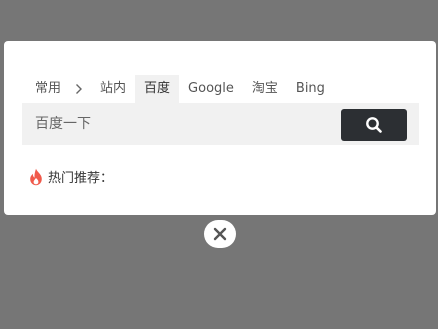 The image size is (438, 329). I want to click on tab-bing: Bing, so click(310, 89).